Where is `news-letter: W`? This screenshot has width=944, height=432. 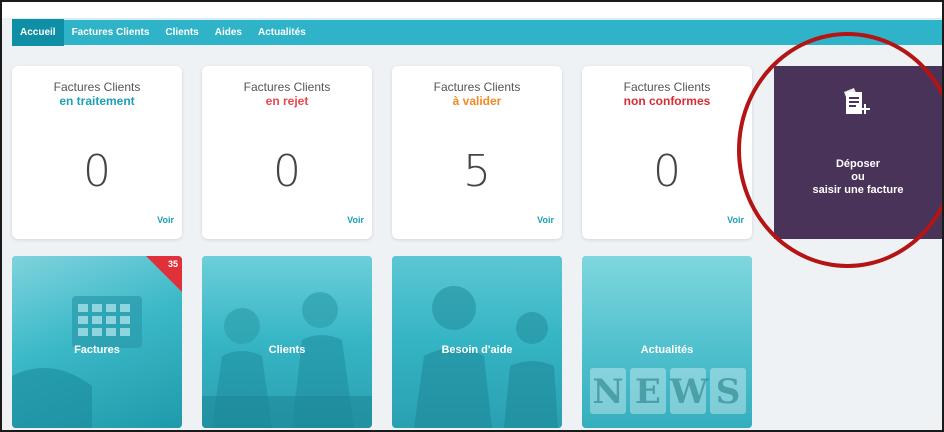
news-letter: W is located at coordinates (689, 391).